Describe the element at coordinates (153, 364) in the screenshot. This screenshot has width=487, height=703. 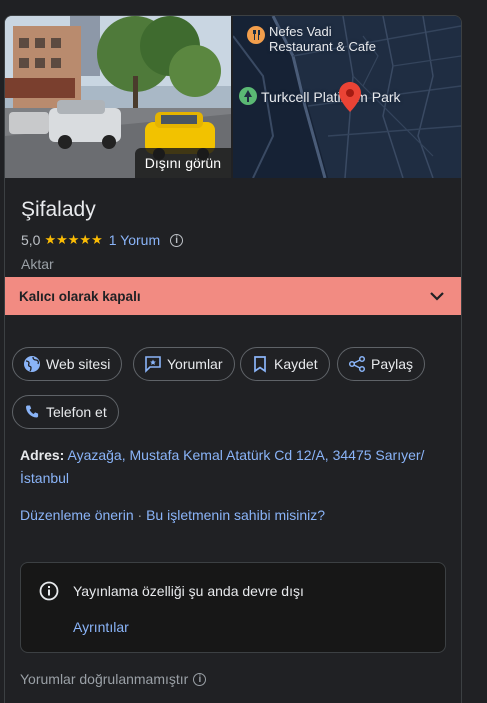
I see `review-icon` at that location.